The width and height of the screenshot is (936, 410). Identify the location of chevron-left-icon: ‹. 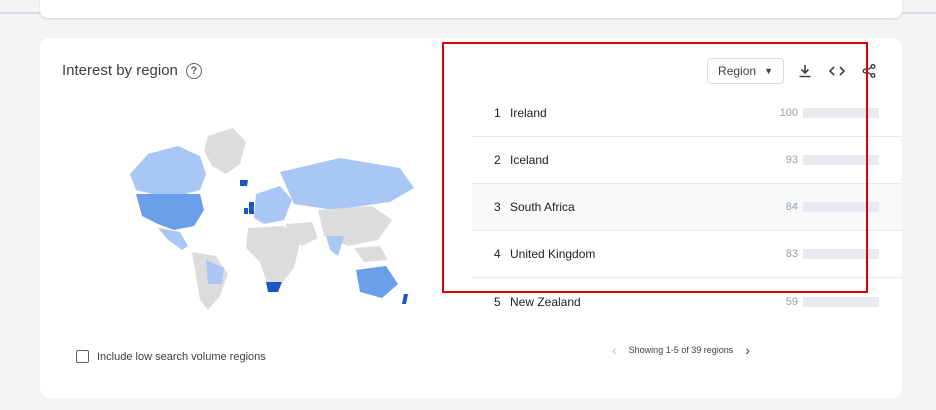
(614, 350).